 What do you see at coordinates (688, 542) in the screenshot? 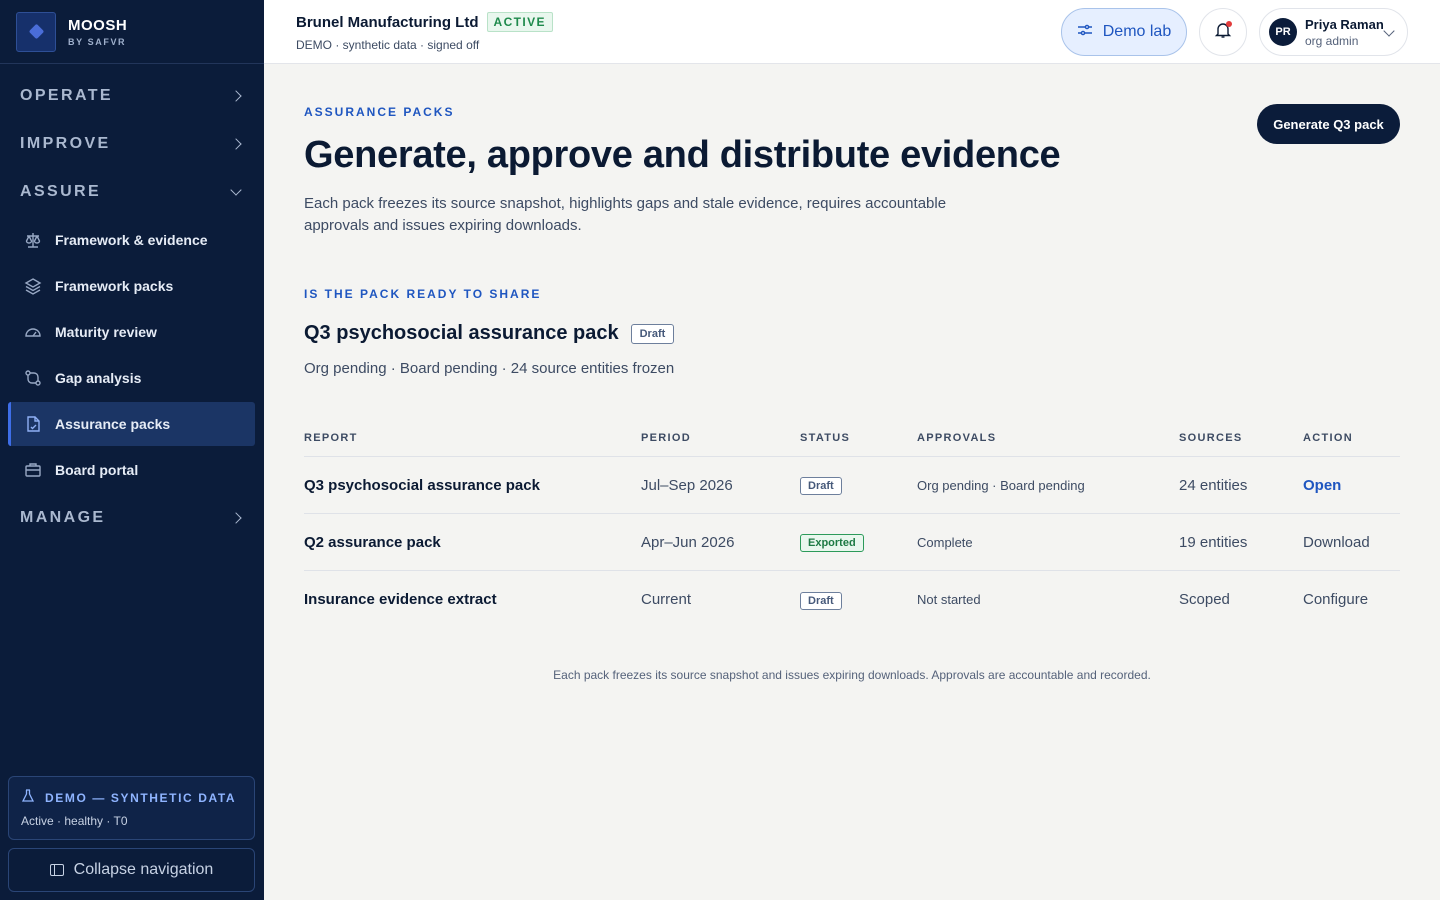
I see `period: Apr–Jun 2026` at bounding box center [688, 542].